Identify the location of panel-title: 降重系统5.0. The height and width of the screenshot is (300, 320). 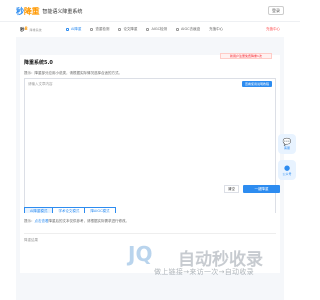
(38, 63).